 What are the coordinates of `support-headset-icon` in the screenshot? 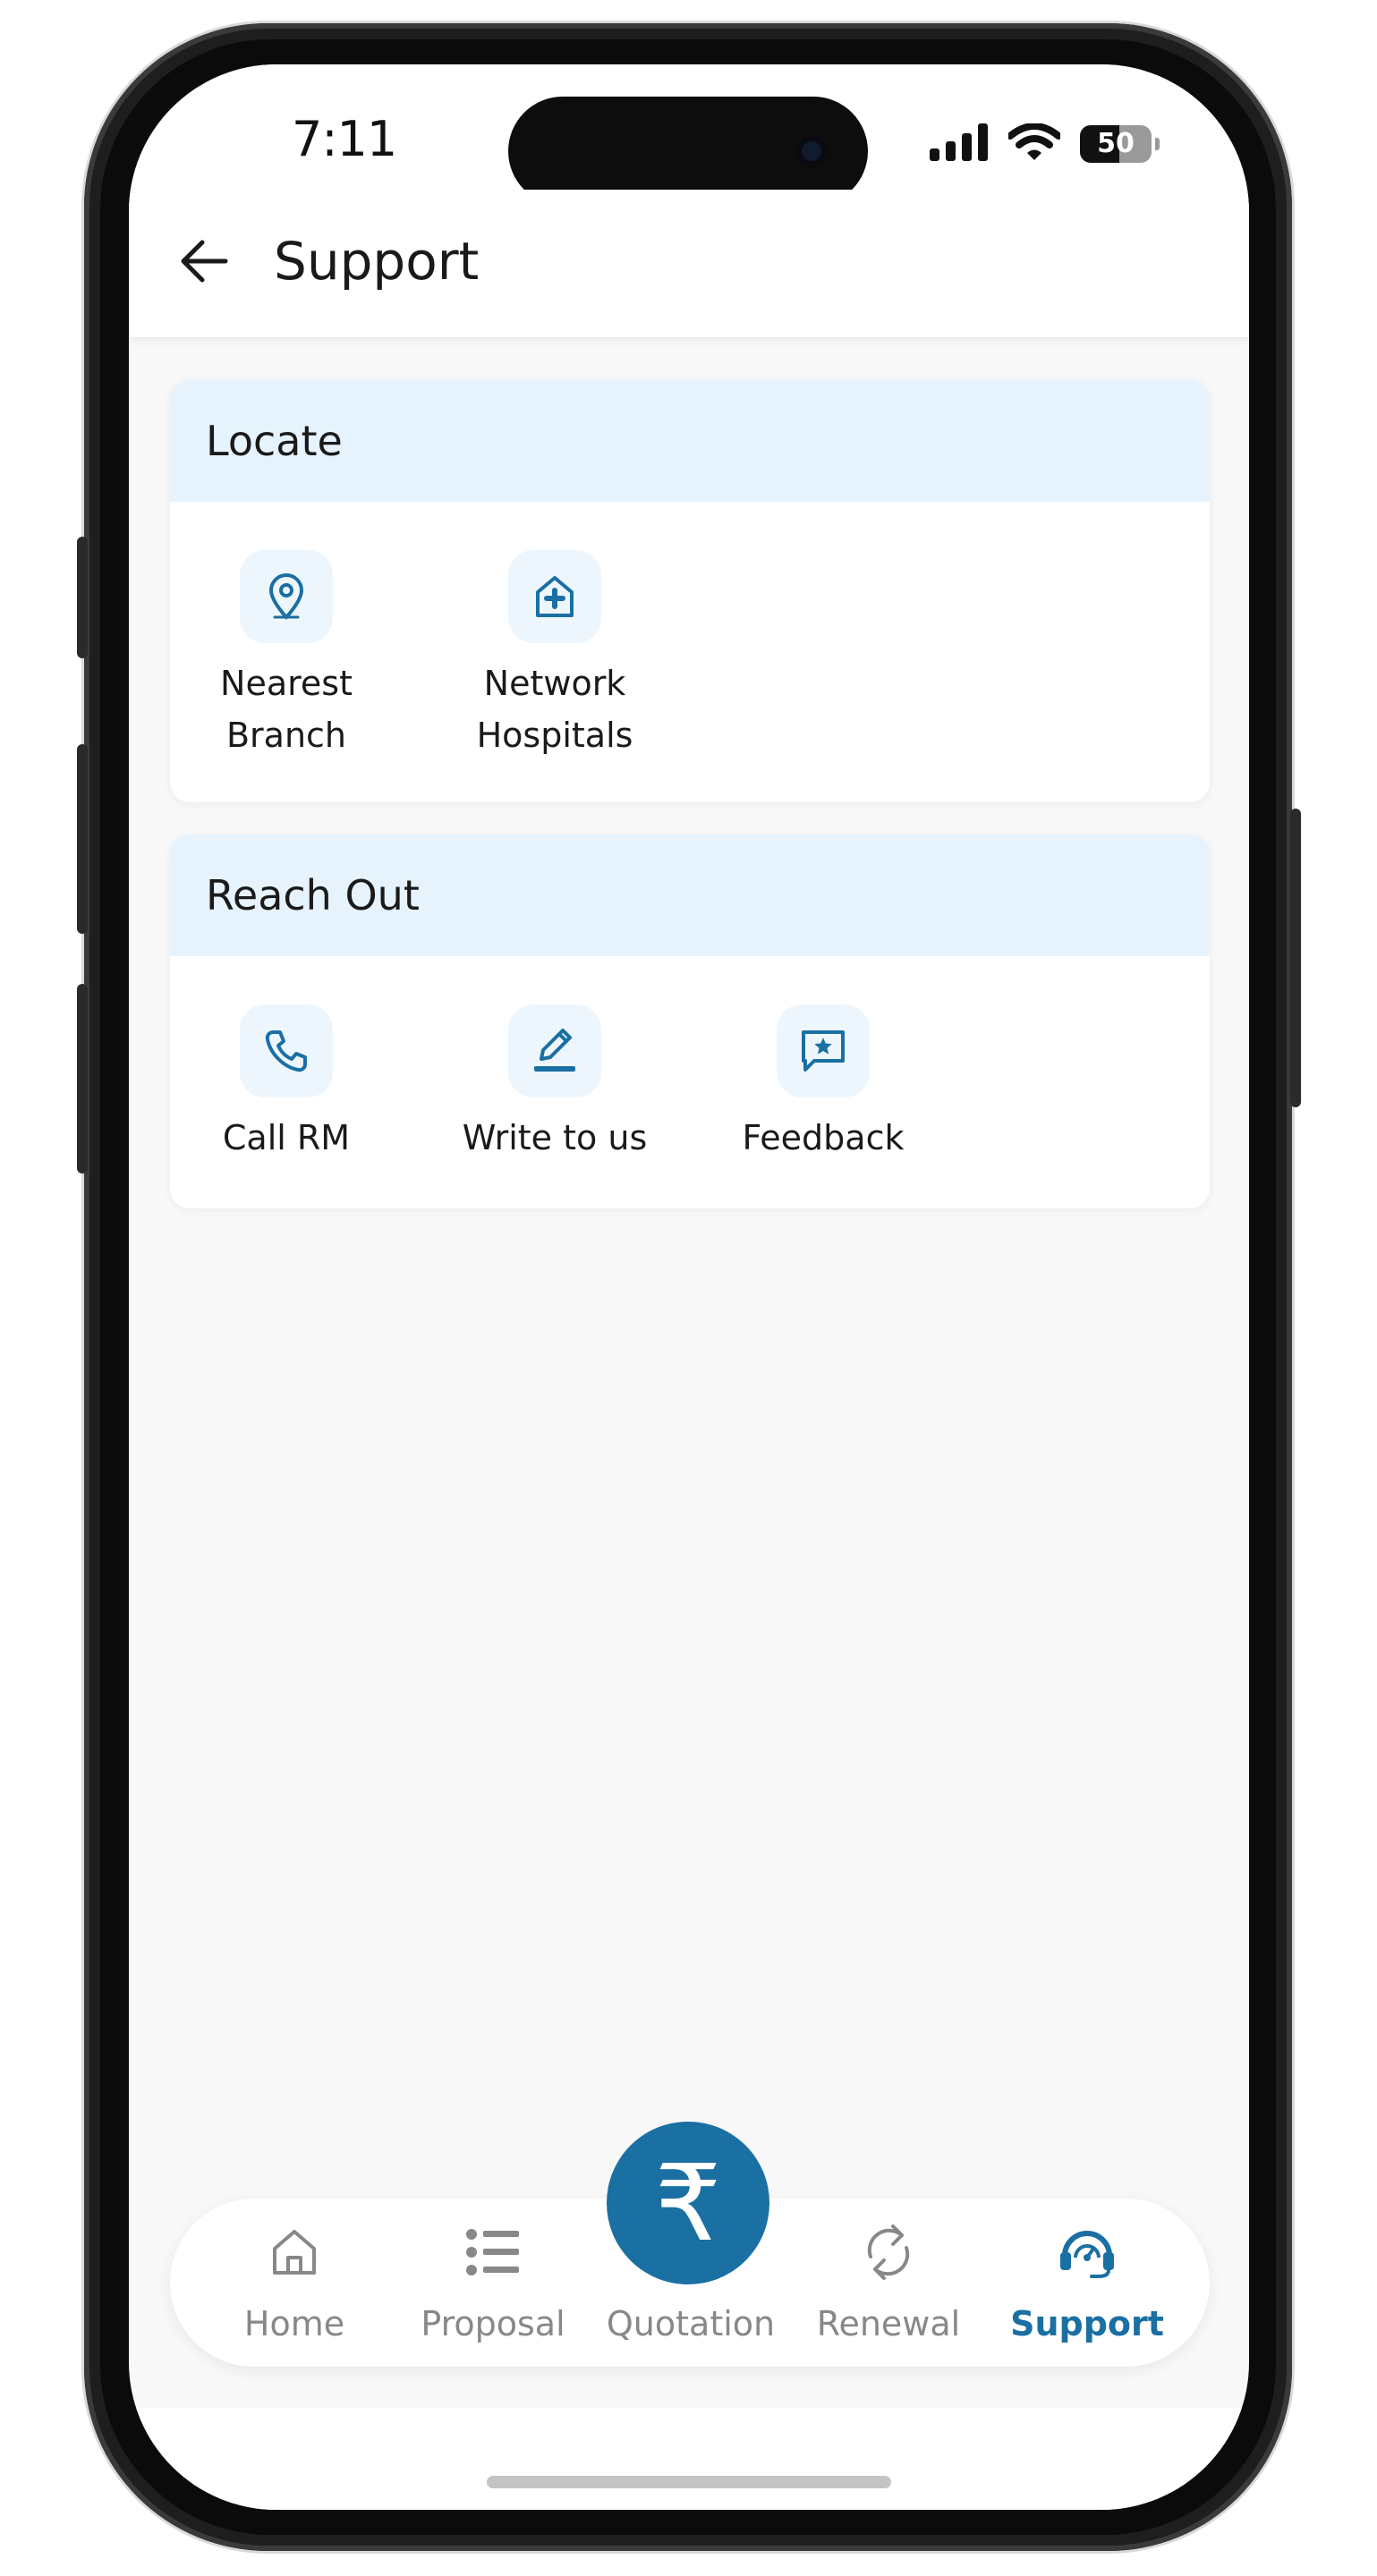 It's located at (1087, 2252).